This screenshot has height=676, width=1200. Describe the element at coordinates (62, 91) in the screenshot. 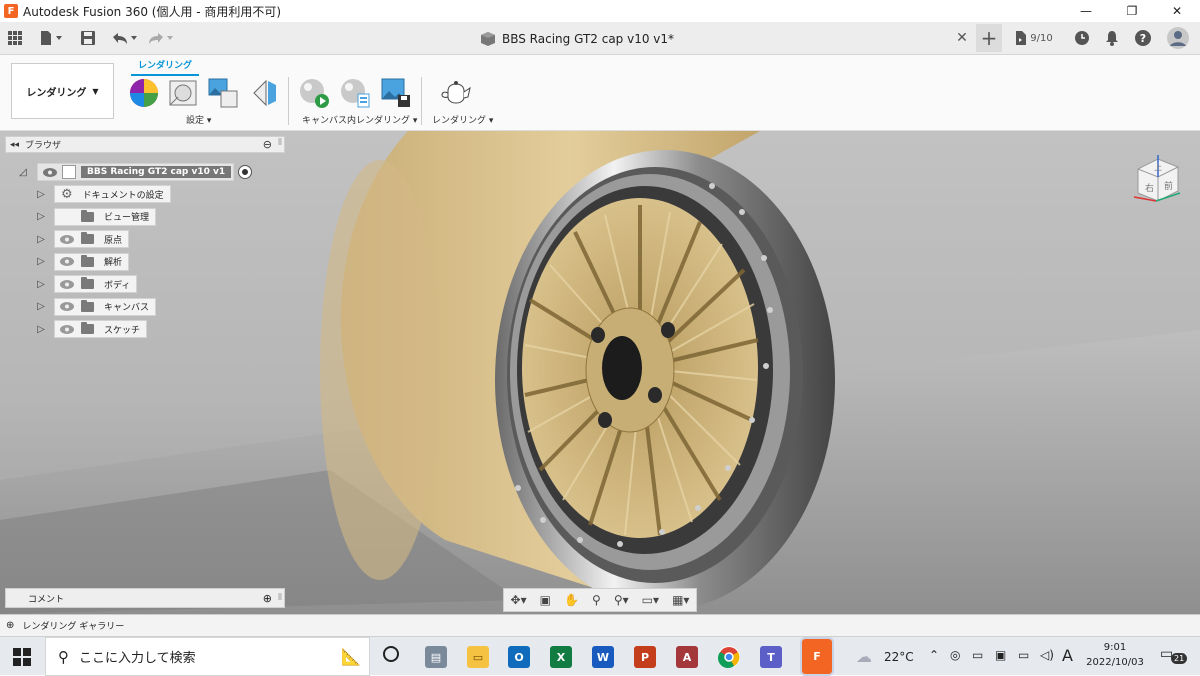

I see `workspace-switcher: レンダリング ▼` at that location.